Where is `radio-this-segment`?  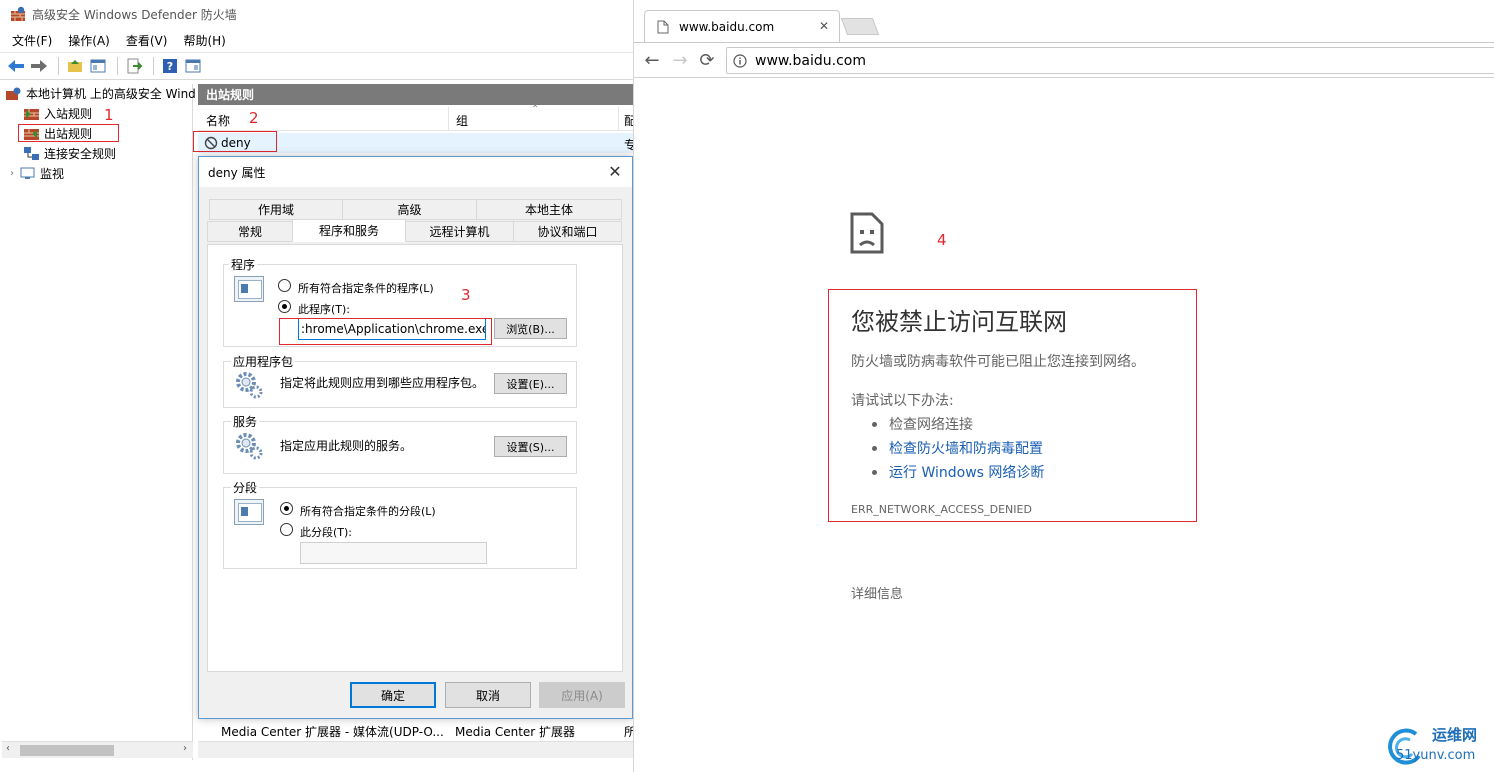 radio-this-segment is located at coordinates (286, 529).